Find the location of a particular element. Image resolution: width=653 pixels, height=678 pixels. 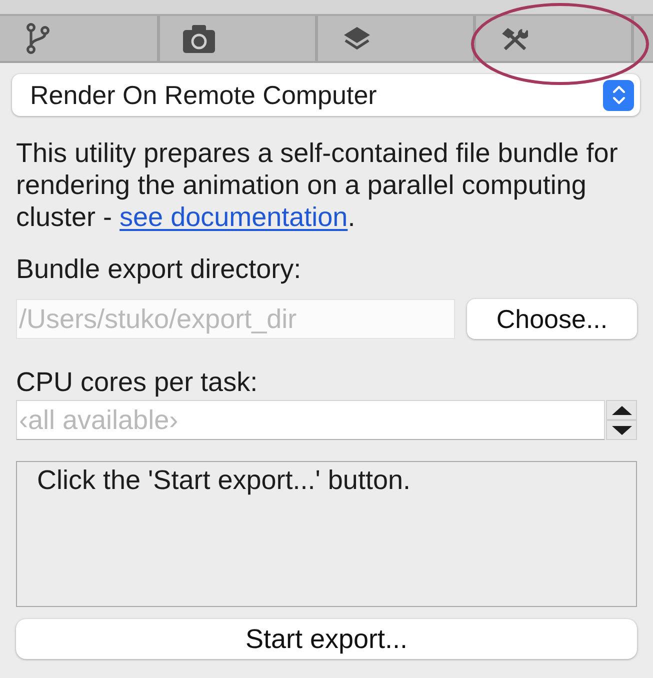

documentation-link: see documentation is located at coordinates (234, 217).